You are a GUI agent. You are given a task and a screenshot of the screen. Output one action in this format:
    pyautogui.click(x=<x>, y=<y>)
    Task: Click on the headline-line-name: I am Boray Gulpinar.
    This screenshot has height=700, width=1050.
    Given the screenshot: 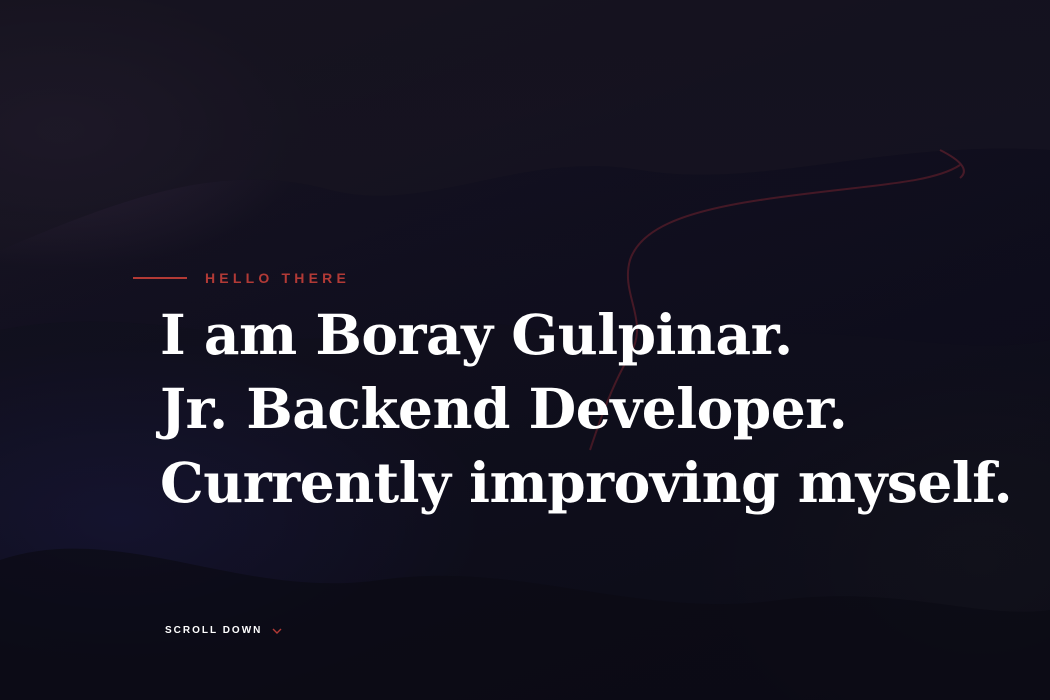 What is the action you would take?
    pyautogui.click(x=476, y=334)
    